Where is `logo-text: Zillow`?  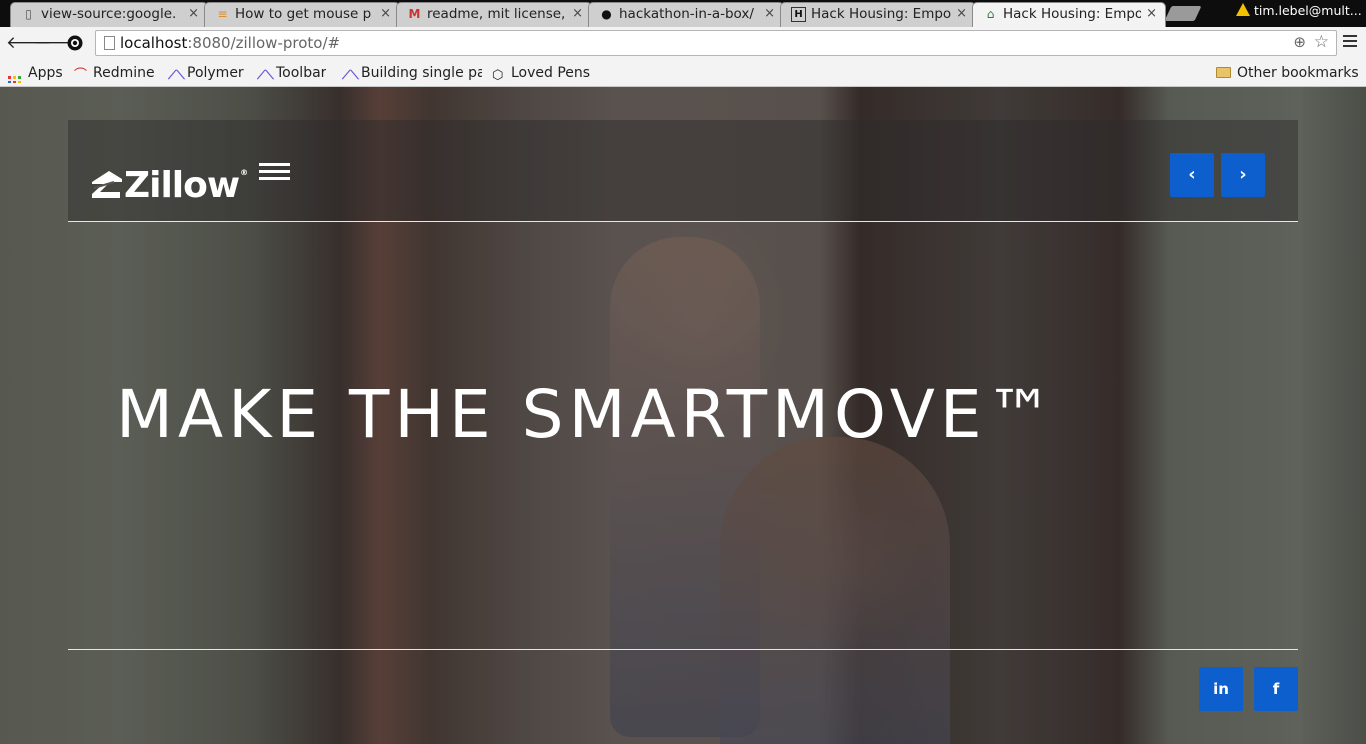
logo-text: Zillow is located at coordinates (182, 185).